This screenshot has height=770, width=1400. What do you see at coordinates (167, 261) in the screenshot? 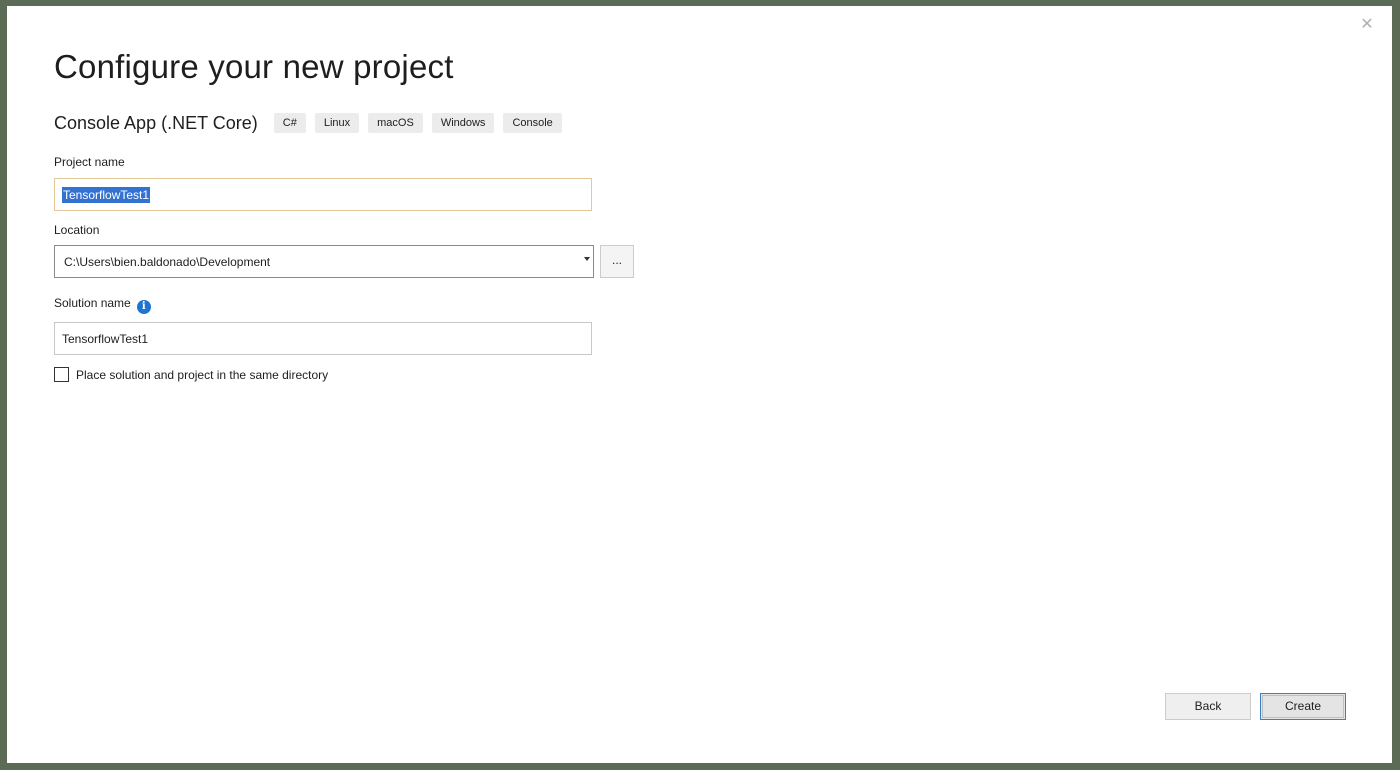
I see `location-value: C:\Users\bien.baldonado\Development` at bounding box center [167, 261].